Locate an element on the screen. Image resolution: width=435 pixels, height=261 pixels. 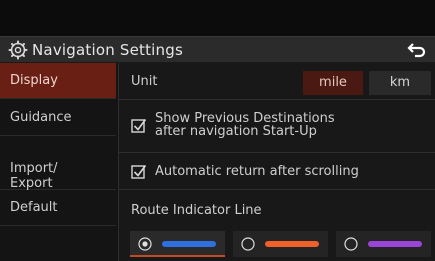
back-arrow-icon is located at coordinates (416, 50).